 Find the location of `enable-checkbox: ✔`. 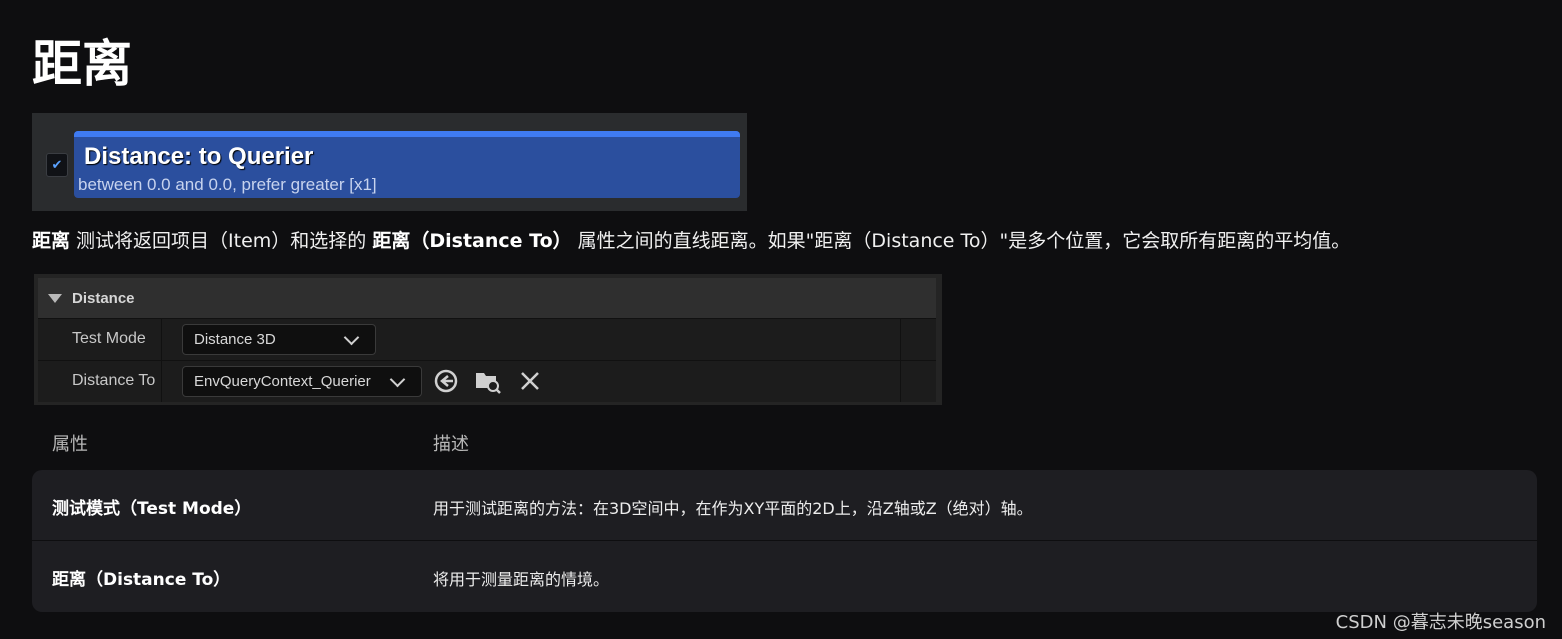

enable-checkbox: ✔ is located at coordinates (57, 165).